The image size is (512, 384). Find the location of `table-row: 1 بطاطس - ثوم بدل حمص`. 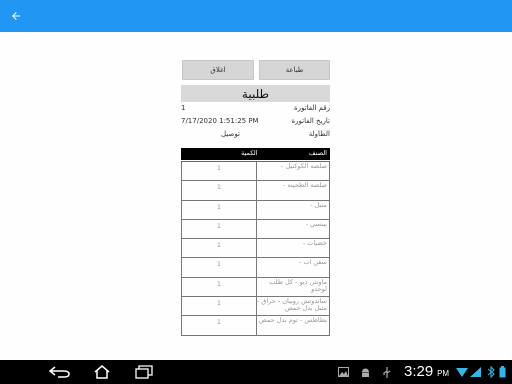

table-row: 1 بطاطس - ثوم بدل حمص is located at coordinates (255, 326).